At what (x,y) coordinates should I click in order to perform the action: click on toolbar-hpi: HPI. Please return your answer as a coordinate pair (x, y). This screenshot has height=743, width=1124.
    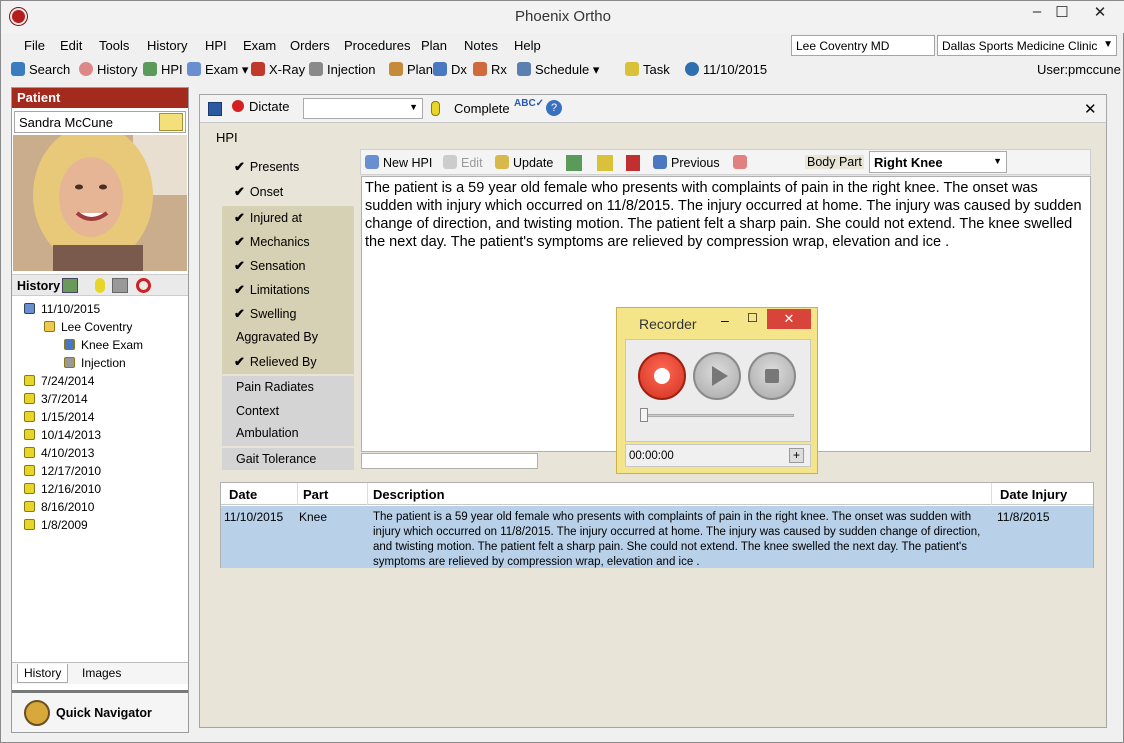
    Looking at the image, I should click on (163, 69).